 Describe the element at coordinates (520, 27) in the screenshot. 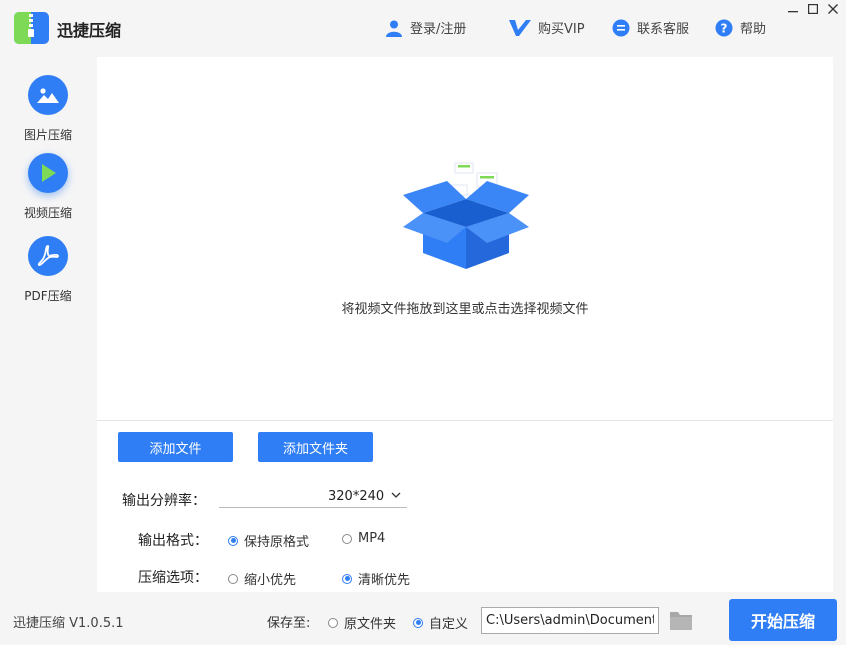

I see `vip-icon` at that location.